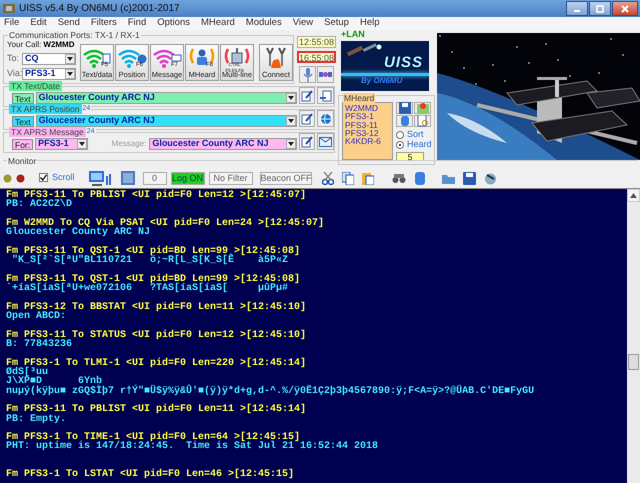 This screenshot has width=640, height=483. What do you see at coordinates (13, 59) in the screenshot?
I see `field-label: To:` at bounding box center [13, 59].